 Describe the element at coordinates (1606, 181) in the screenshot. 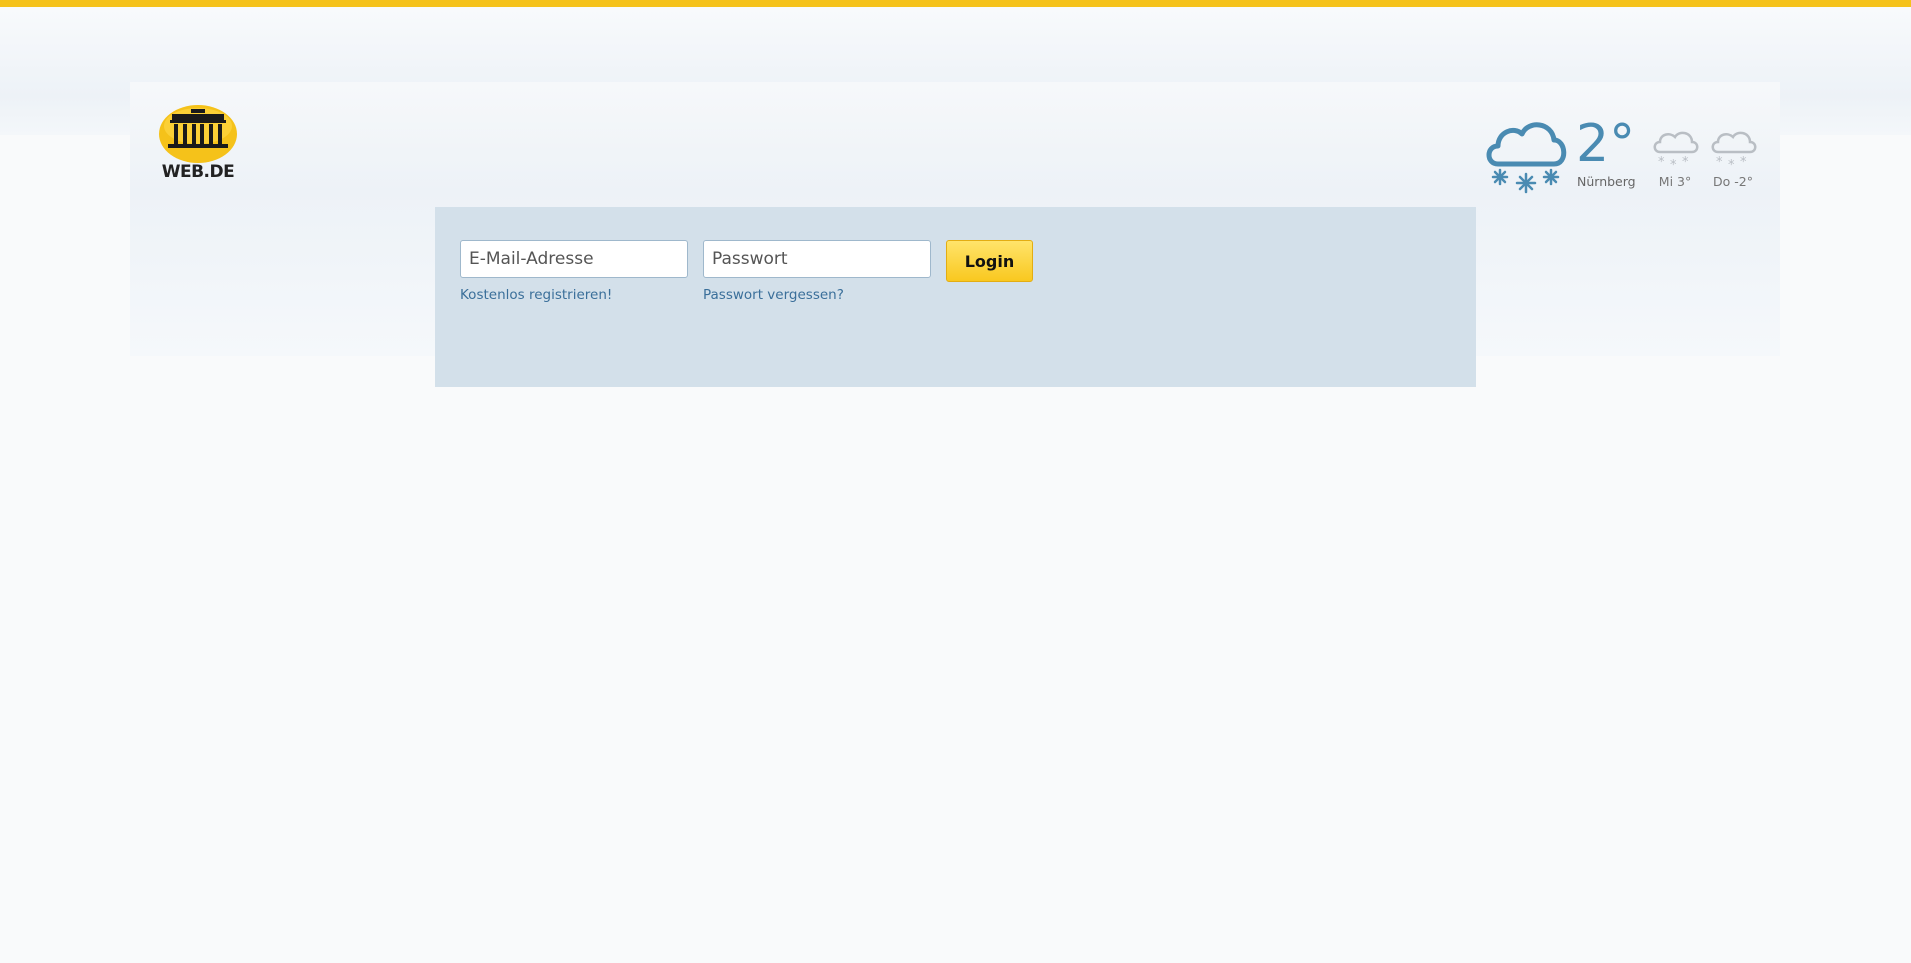

I see `weather-city: Nürnberg` at that location.